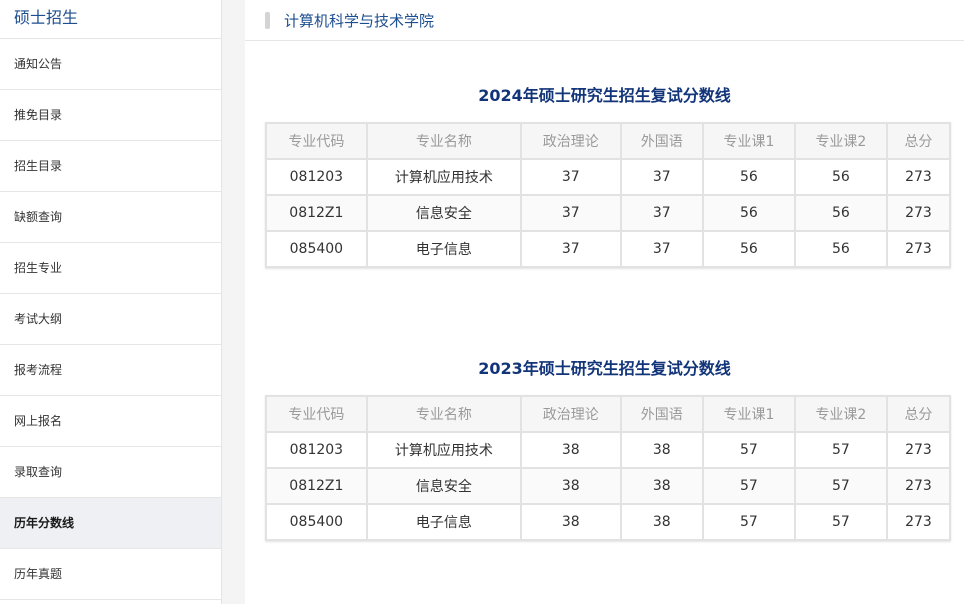 The height and width of the screenshot is (604, 964). Describe the element at coordinates (110, 268) in the screenshot. I see `sidebar-item: 招生专业` at that location.